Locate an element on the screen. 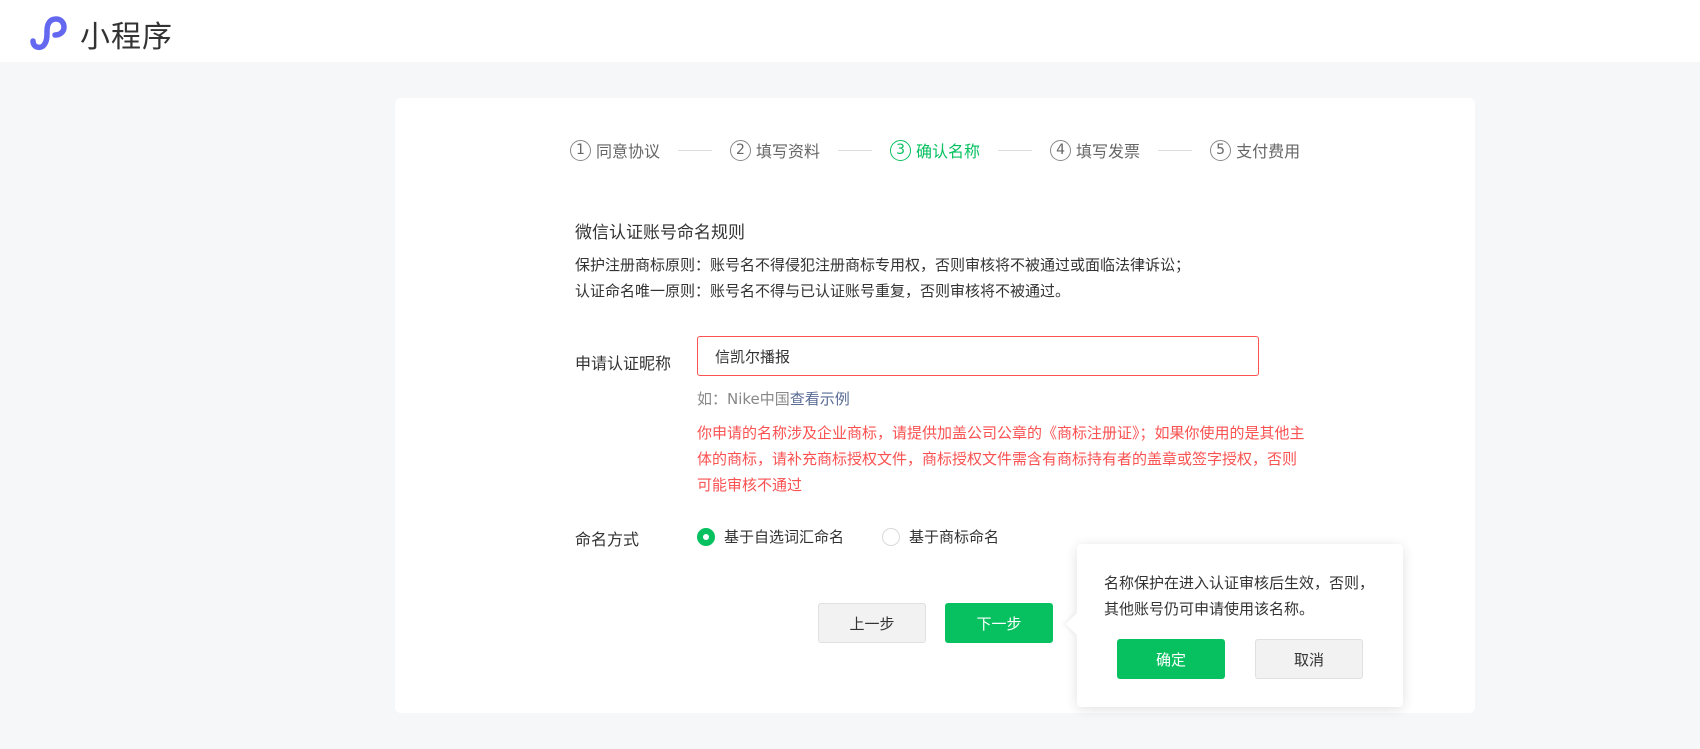  nickname-input is located at coordinates (978, 356).